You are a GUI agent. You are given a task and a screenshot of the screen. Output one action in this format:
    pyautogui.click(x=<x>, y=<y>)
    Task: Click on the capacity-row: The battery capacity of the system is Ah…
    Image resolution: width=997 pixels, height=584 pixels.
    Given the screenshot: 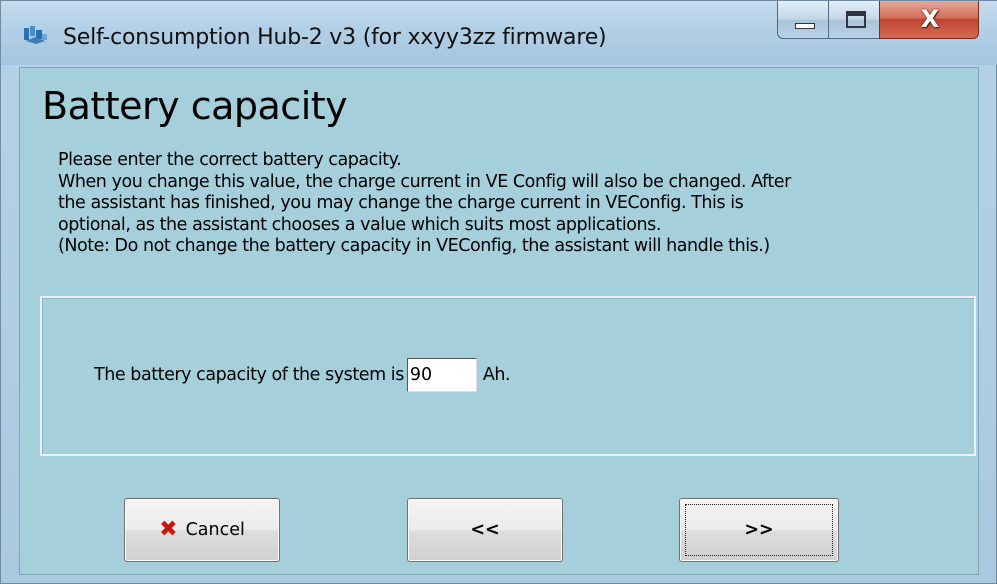 What is the action you would take?
    pyautogui.click(x=302, y=375)
    